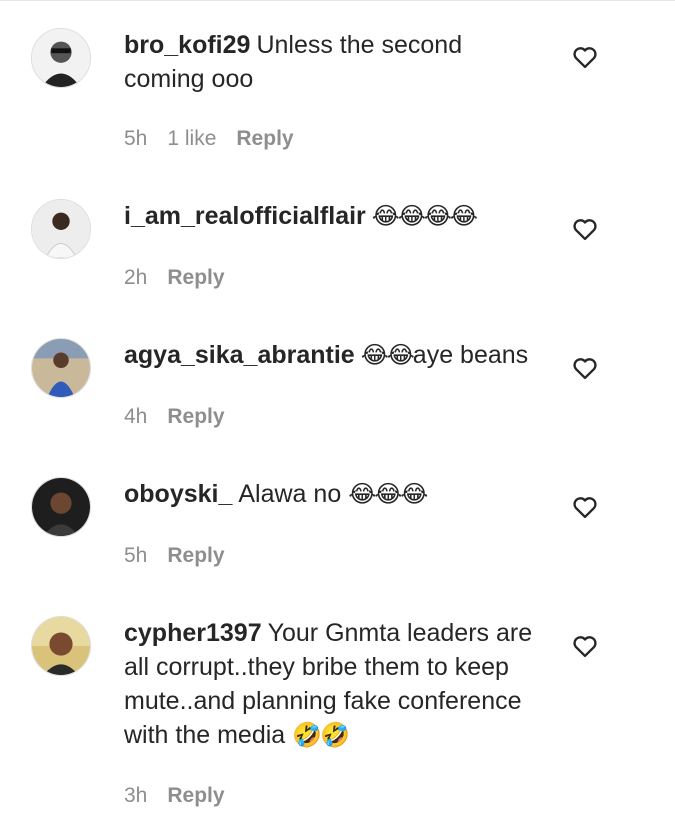 The width and height of the screenshot is (675, 813). I want to click on comment-likes: 1 like, so click(191, 138).